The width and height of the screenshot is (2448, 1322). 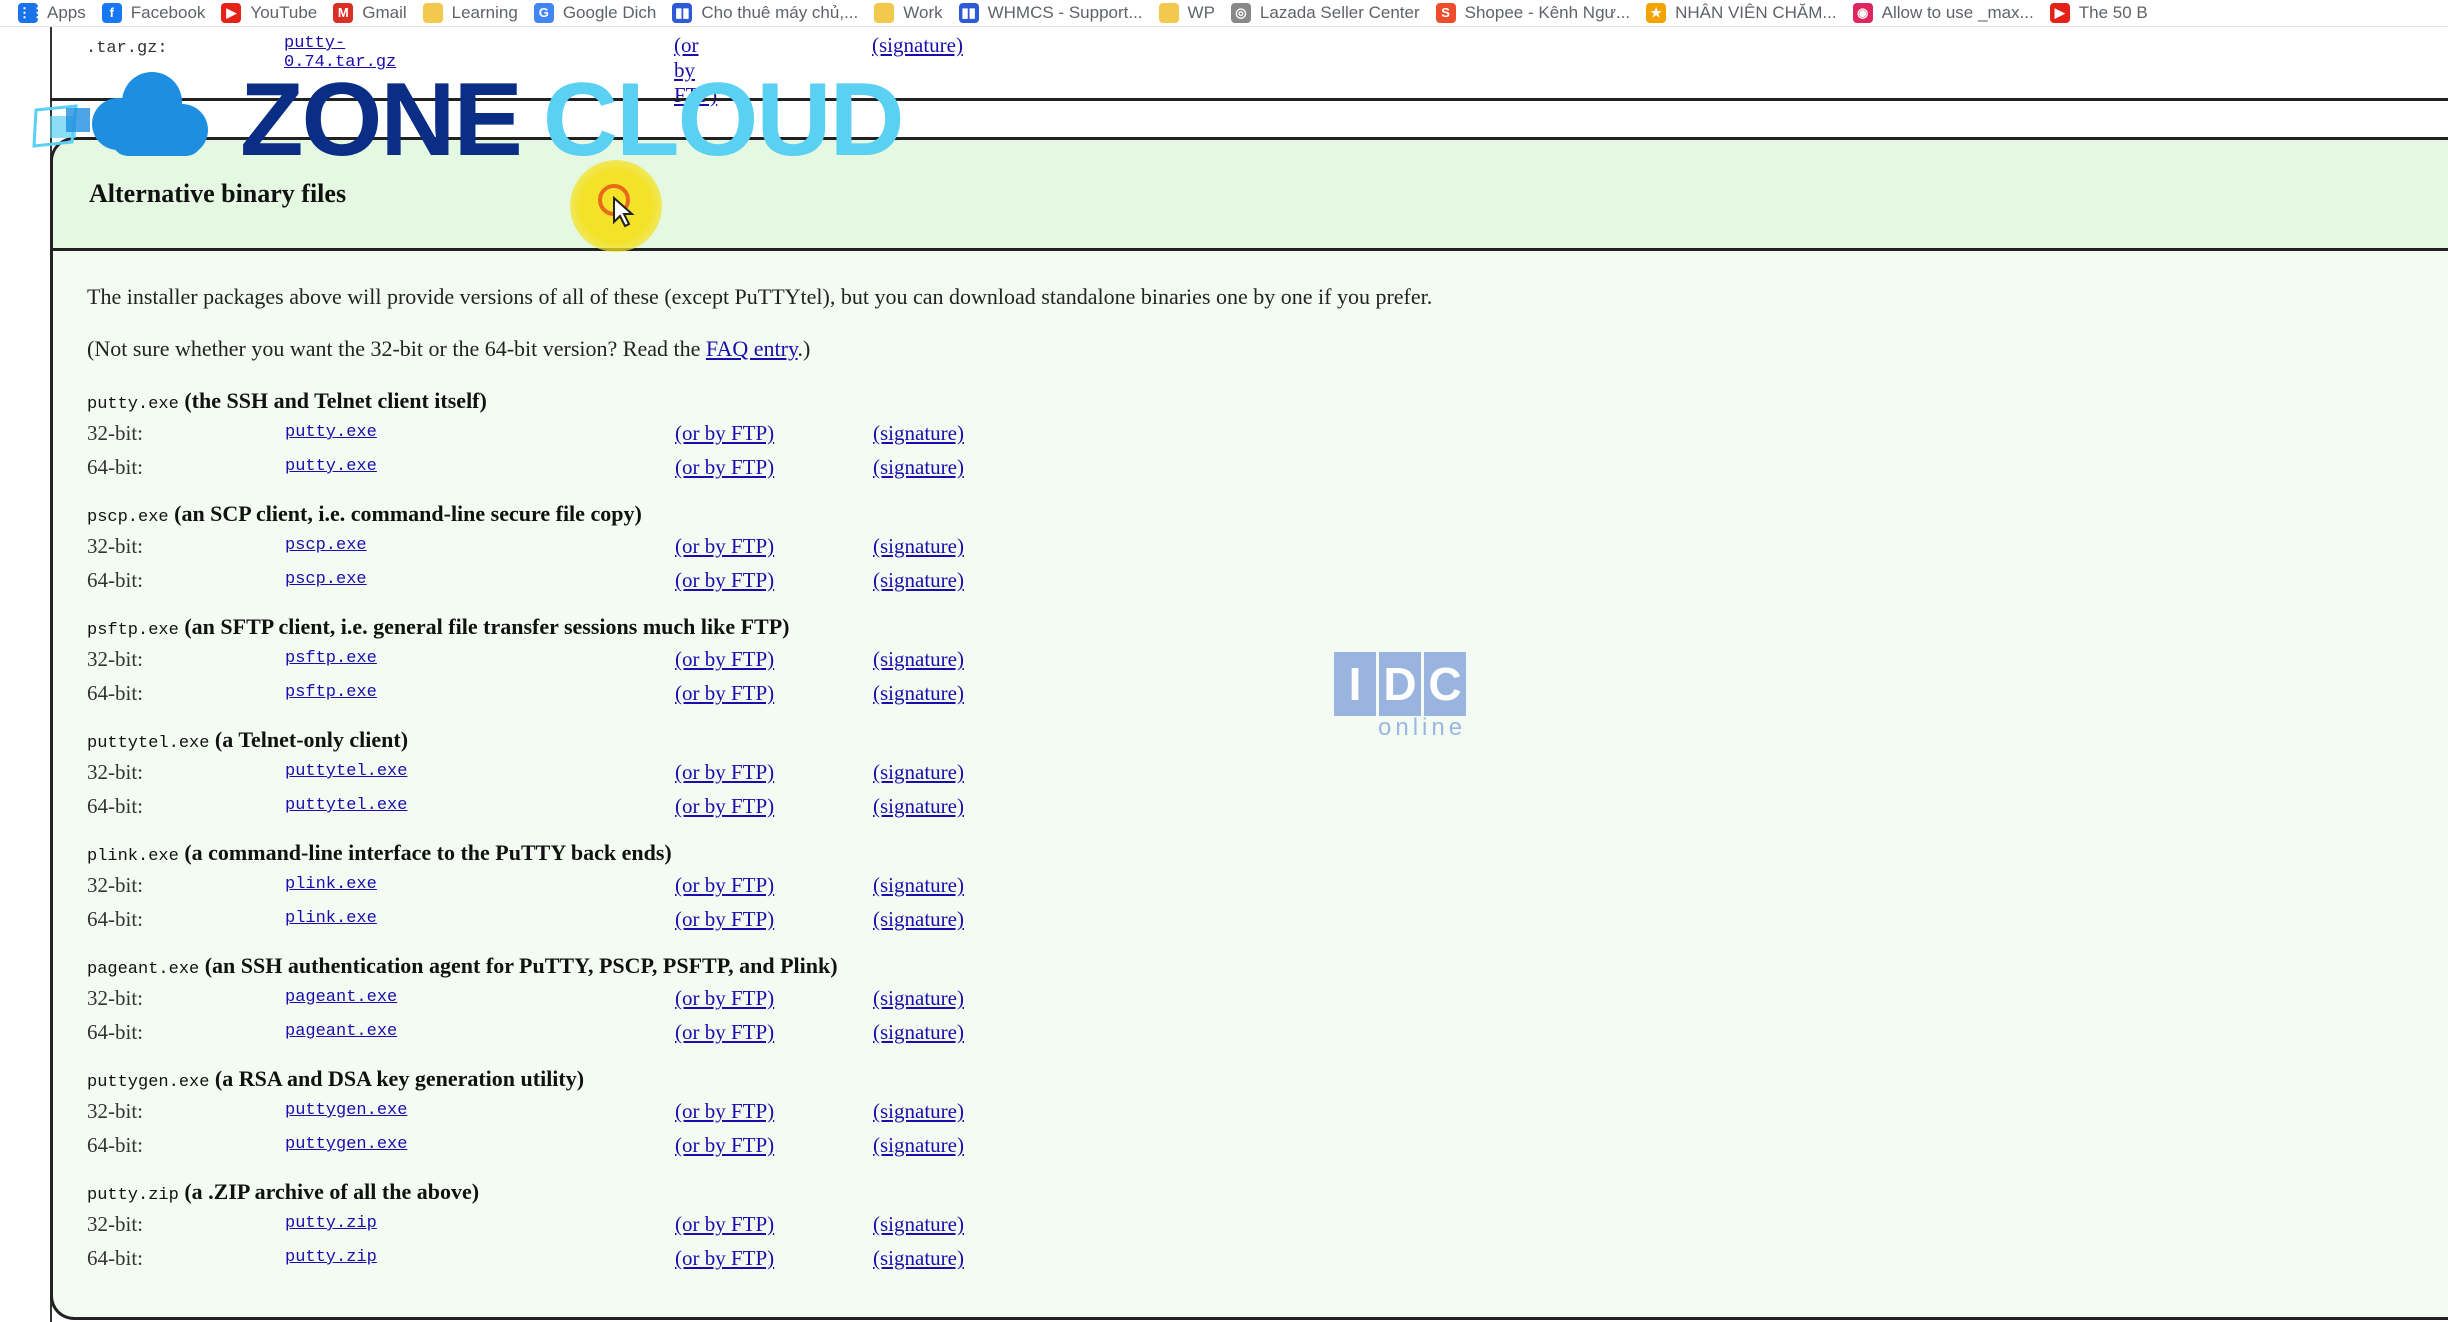 I want to click on entry-name: puttytel.exe, so click(x=148, y=743).